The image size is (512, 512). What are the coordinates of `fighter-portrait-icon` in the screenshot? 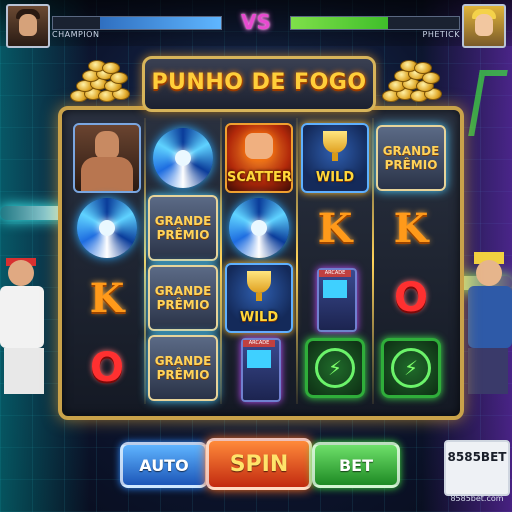 It's located at (107, 158).